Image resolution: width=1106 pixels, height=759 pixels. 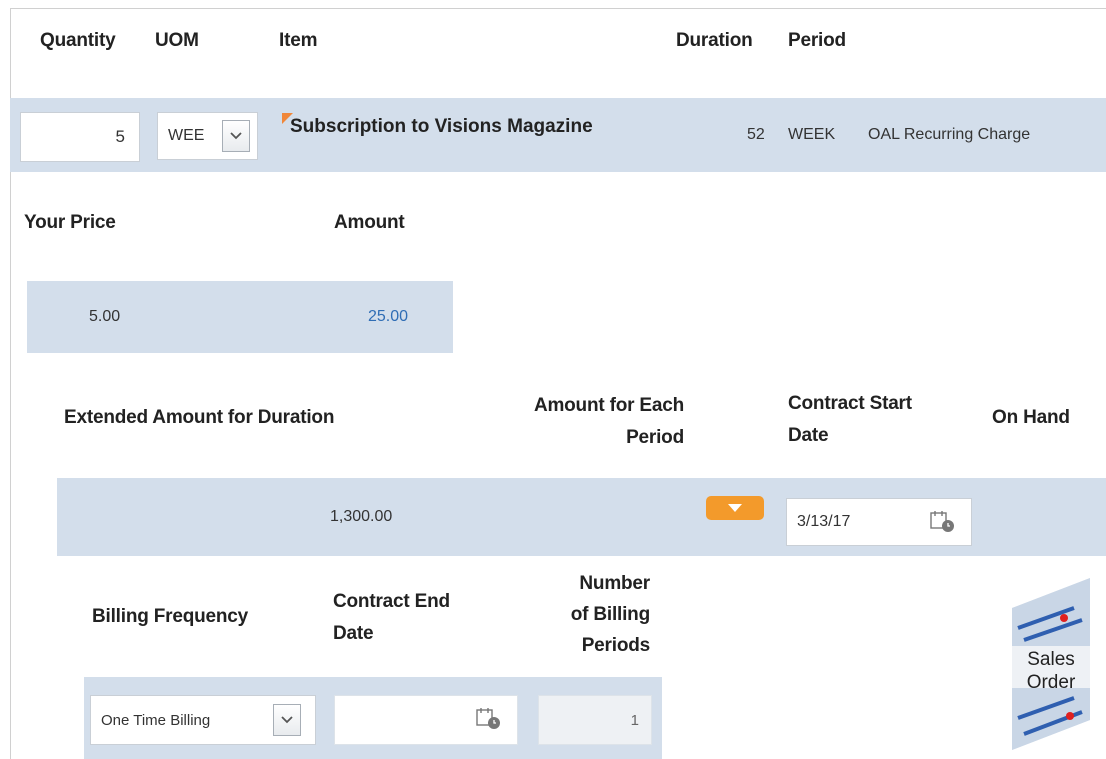 What do you see at coordinates (808, 435) in the screenshot?
I see `header-contract-start-line2: Date` at bounding box center [808, 435].